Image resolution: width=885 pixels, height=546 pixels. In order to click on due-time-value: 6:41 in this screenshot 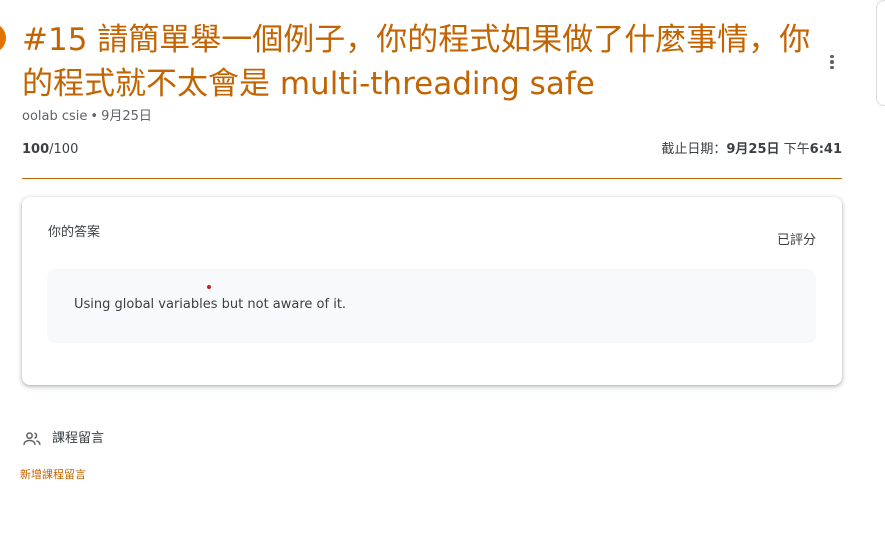, I will do `click(825, 149)`.